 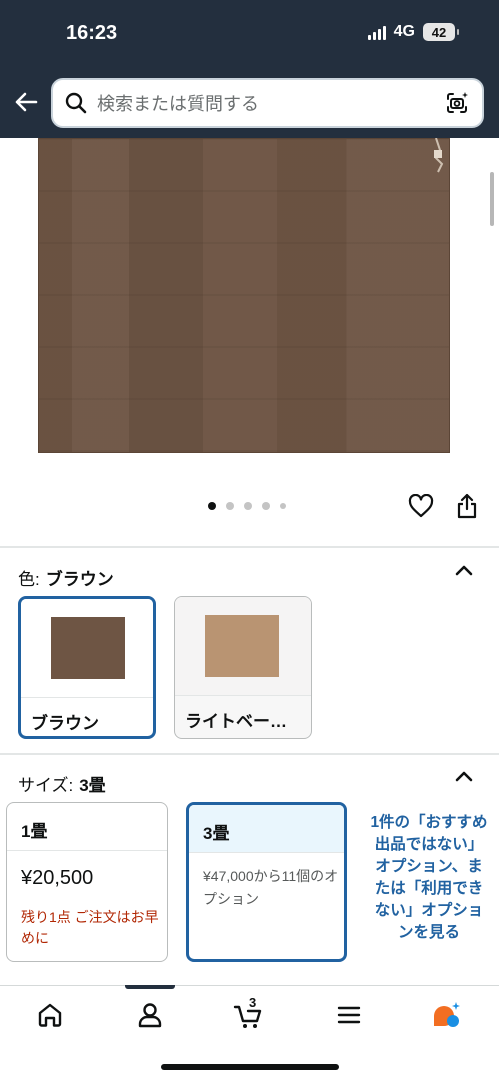 What do you see at coordinates (248, 1015) in the screenshot?
I see `cart-icon` at bounding box center [248, 1015].